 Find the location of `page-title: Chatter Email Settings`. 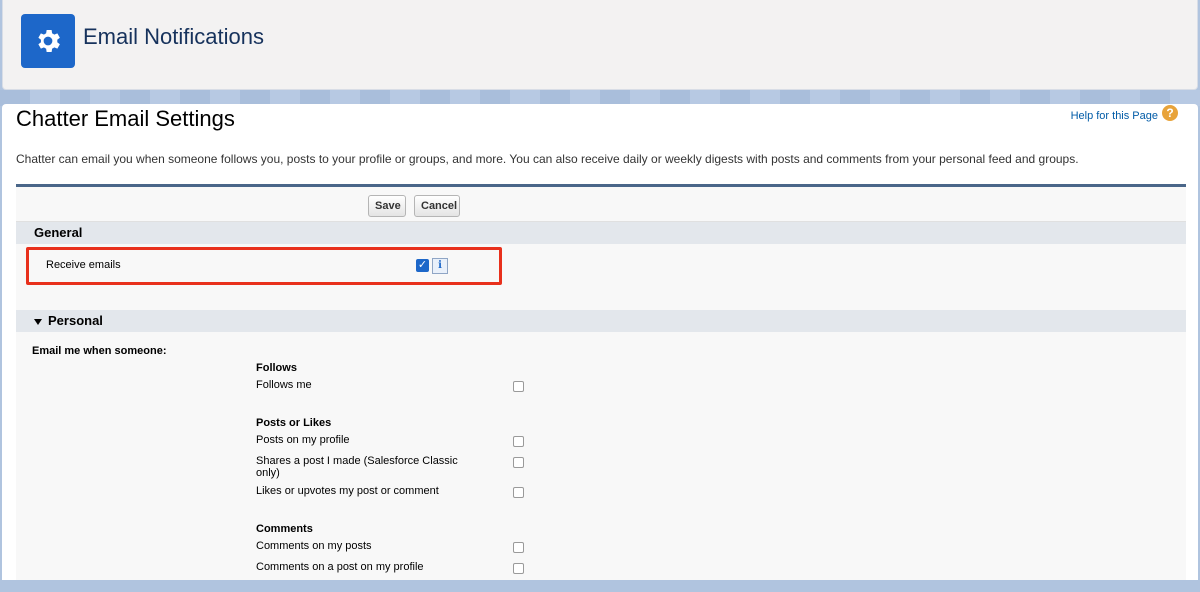

page-title: Chatter Email Settings is located at coordinates (125, 118).